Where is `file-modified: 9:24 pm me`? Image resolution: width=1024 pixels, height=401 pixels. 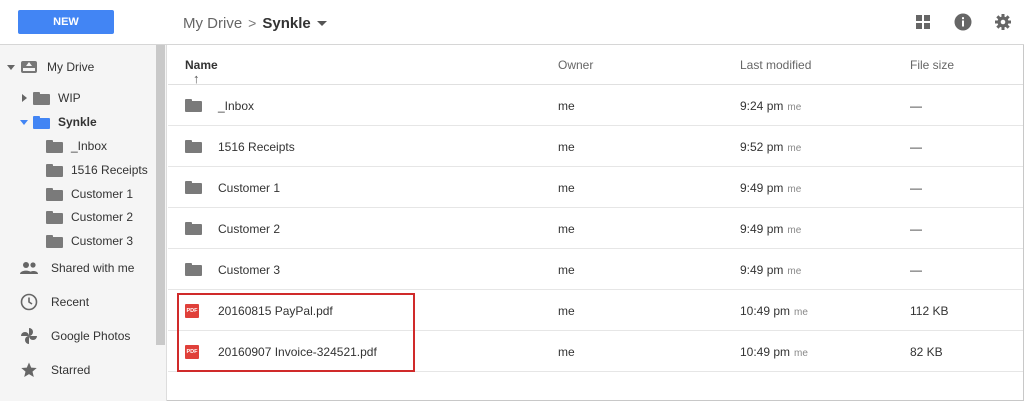 file-modified: 9:24 pm me is located at coordinates (771, 106).